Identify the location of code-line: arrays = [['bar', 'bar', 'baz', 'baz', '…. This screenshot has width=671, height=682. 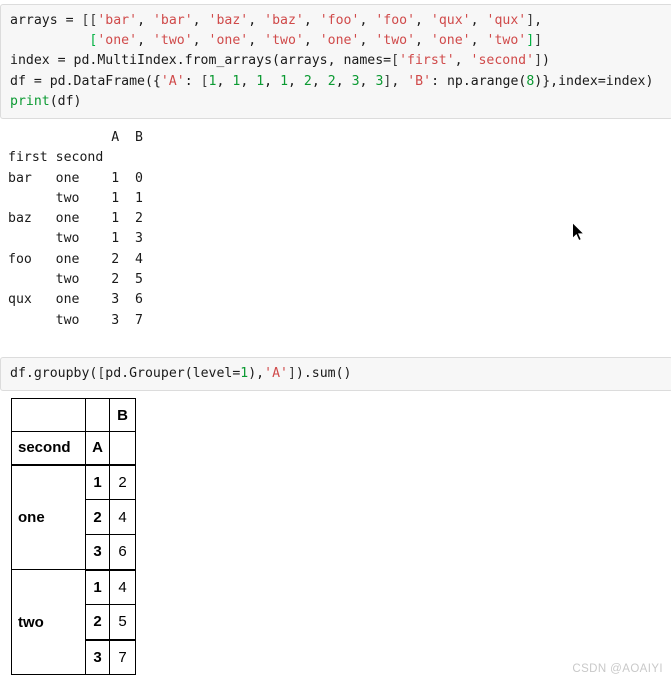
(337, 21).